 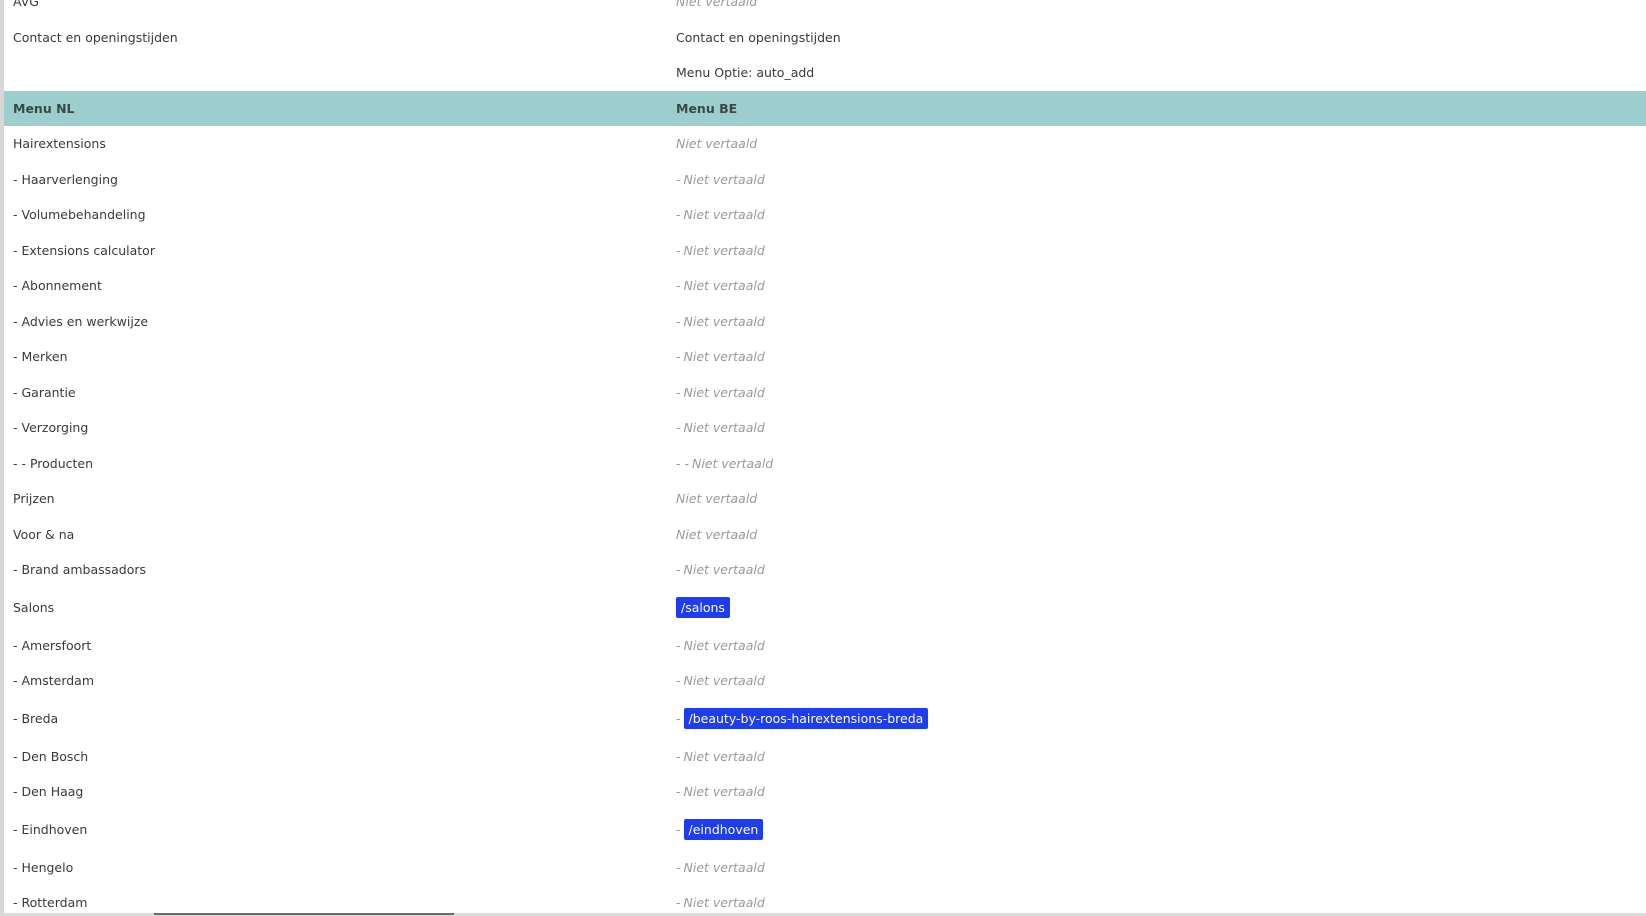 I want to click on menu-nl-cell: - Amsterdam, so click(x=54, y=681).